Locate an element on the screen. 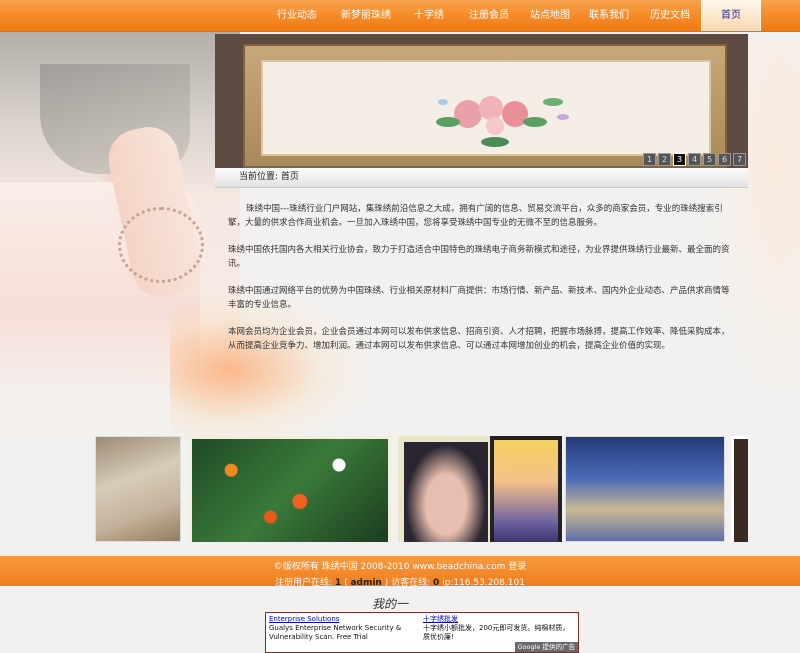  handwritten-logo: 我的一 is located at coordinates (390, 604).